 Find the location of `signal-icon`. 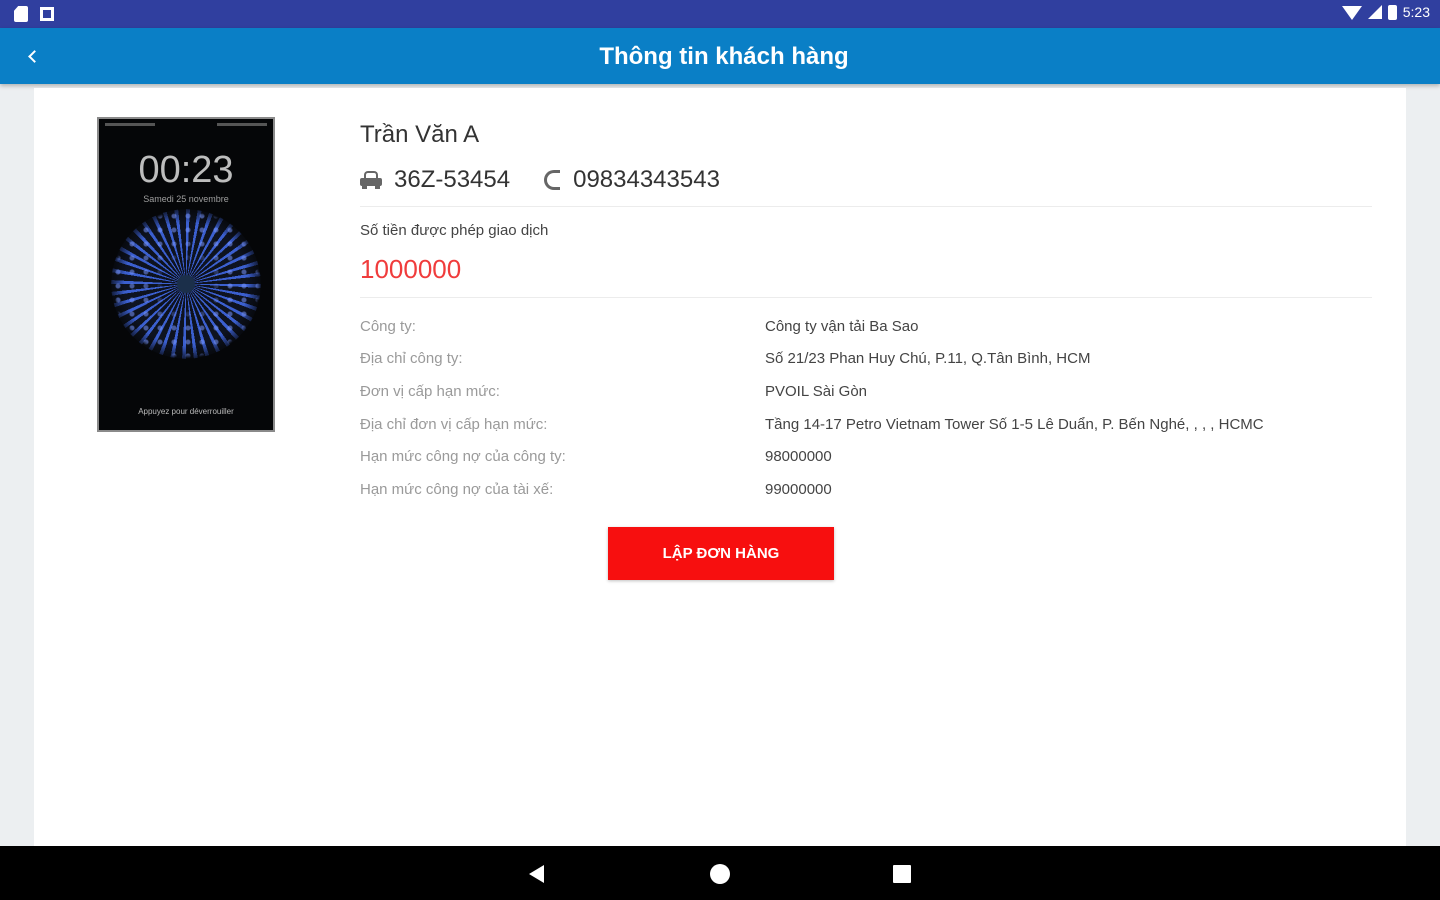

signal-icon is located at coordinates (1374, 12).